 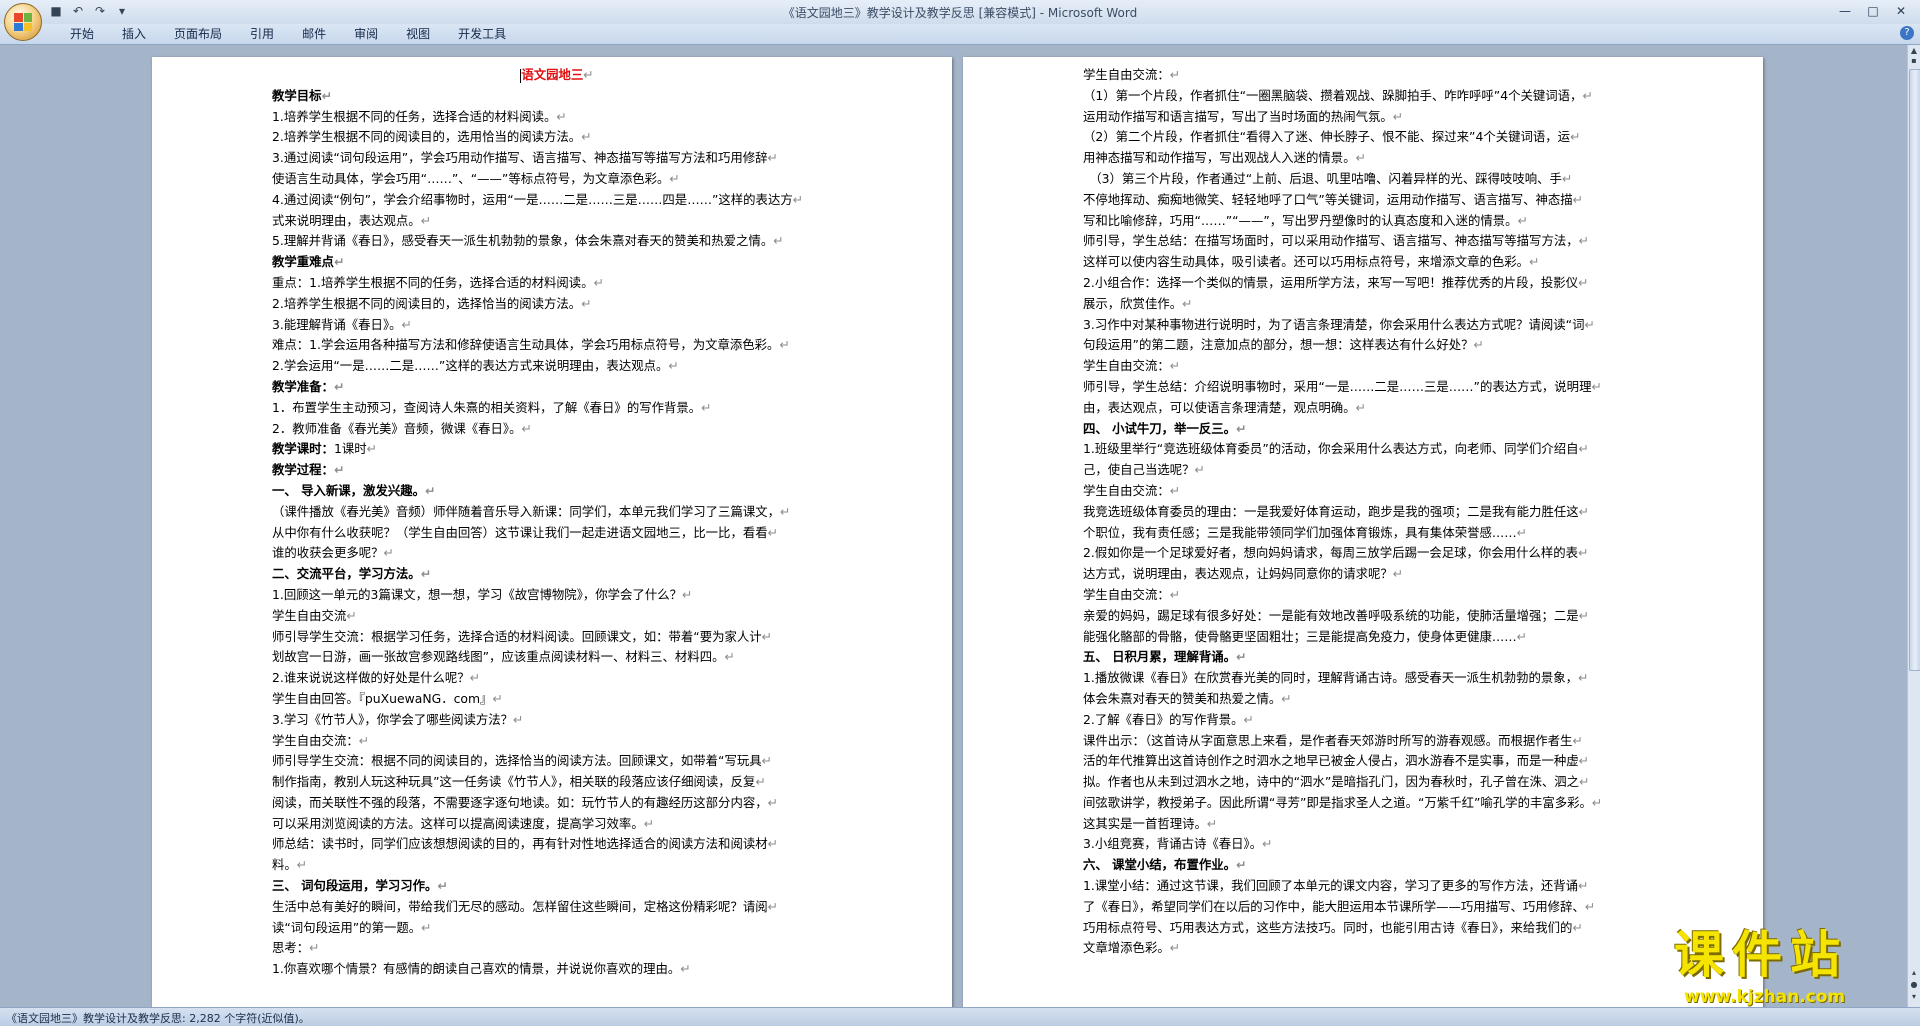 What do you see at coordinates (349, 490) in the screenshot?
I see `line-text: 一、 导入新课，激发兴趣。` at bounding box center [349, 490].